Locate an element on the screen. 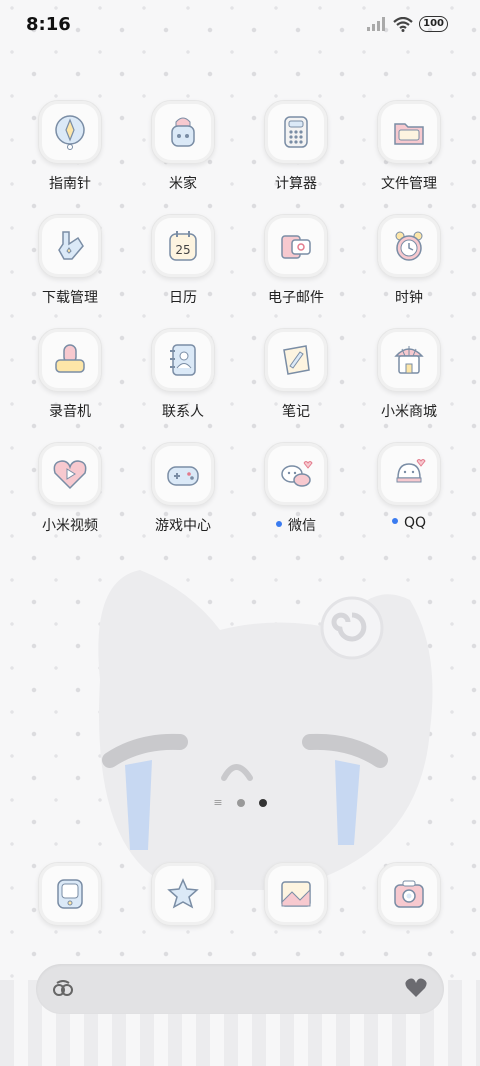 This screenshot has width=480, height=1066. gallery-icon is located at coordinates (296, 894).